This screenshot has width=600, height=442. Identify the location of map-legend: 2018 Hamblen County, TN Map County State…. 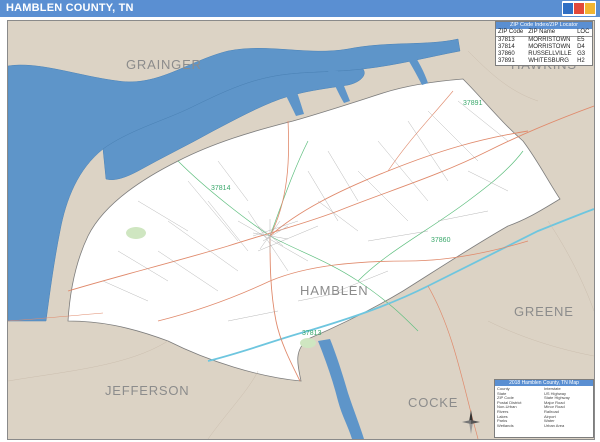
(544, 408).